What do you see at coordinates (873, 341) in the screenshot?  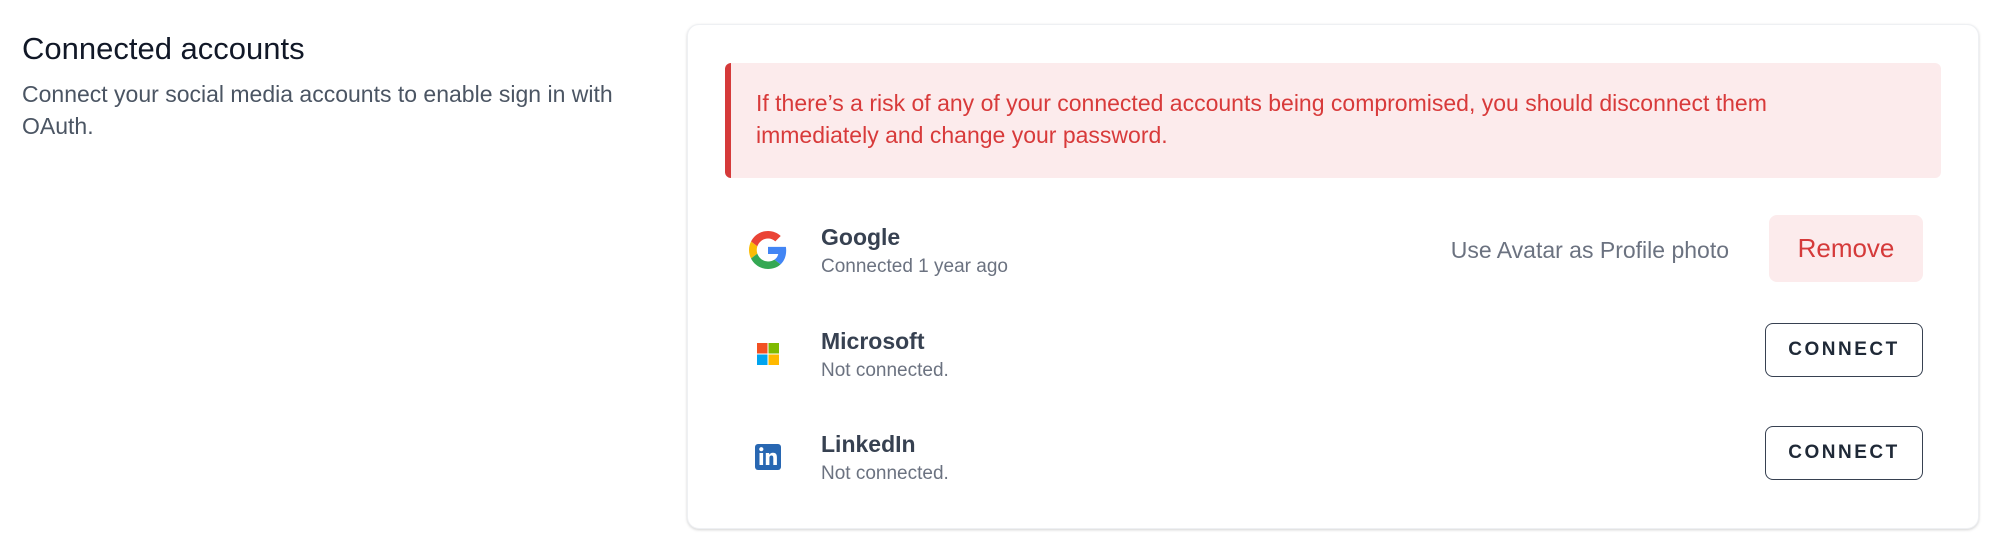 I see `provider-name: Microsoft` at bounding box center [873, 341].